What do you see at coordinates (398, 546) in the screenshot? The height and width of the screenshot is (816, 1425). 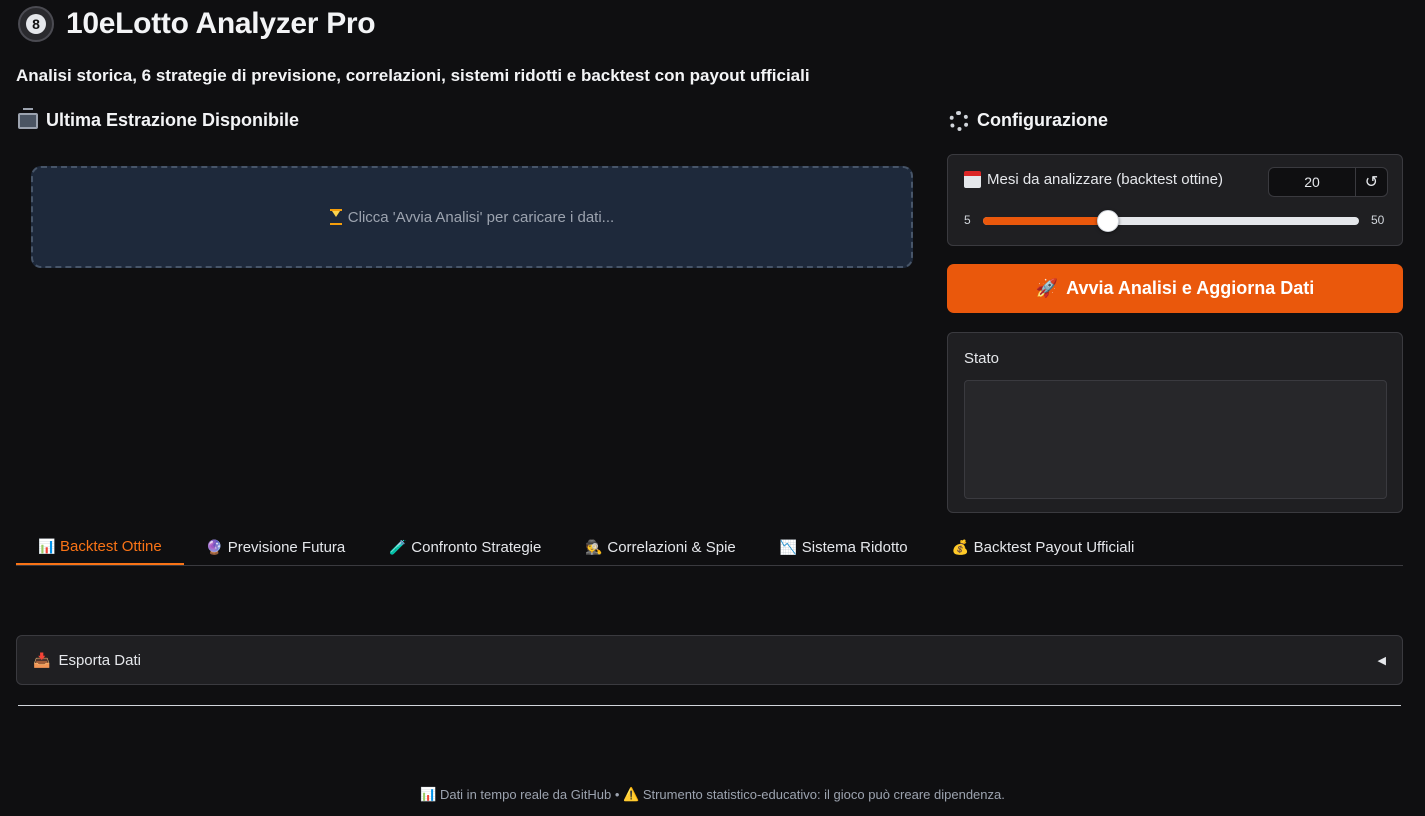 I see `test-tube-icon: 🧪` at bounding box center [398, 546].